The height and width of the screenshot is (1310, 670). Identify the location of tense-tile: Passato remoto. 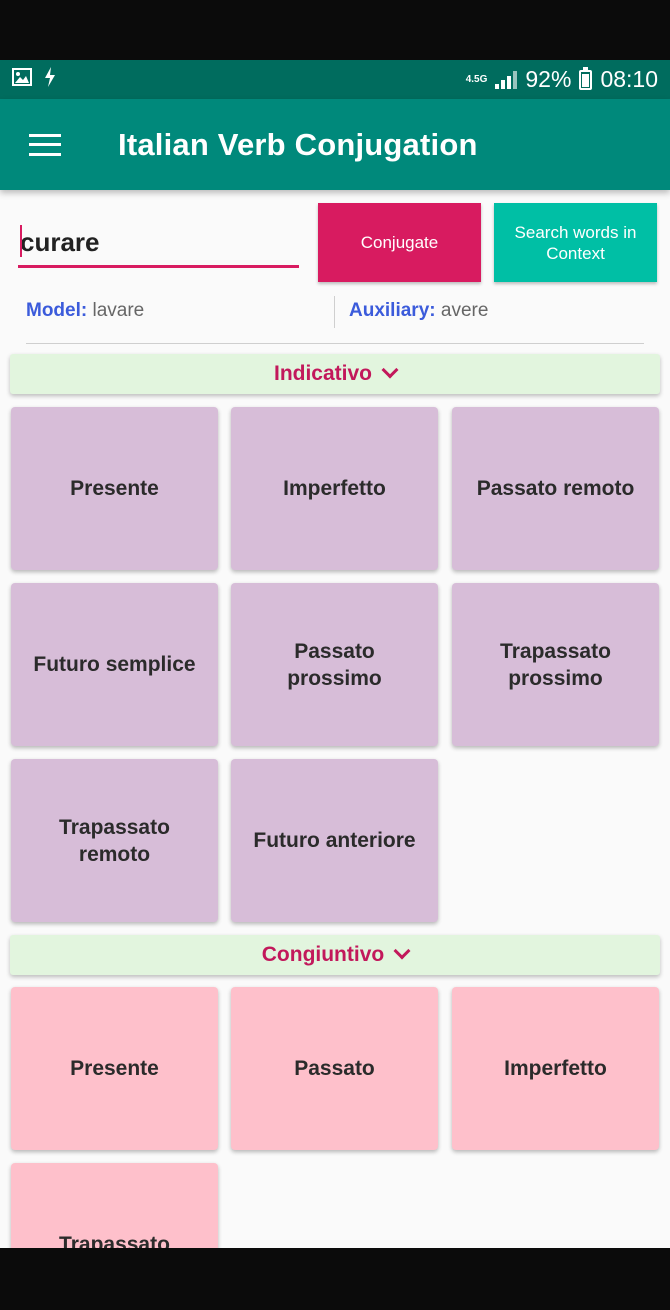
(555, 488).